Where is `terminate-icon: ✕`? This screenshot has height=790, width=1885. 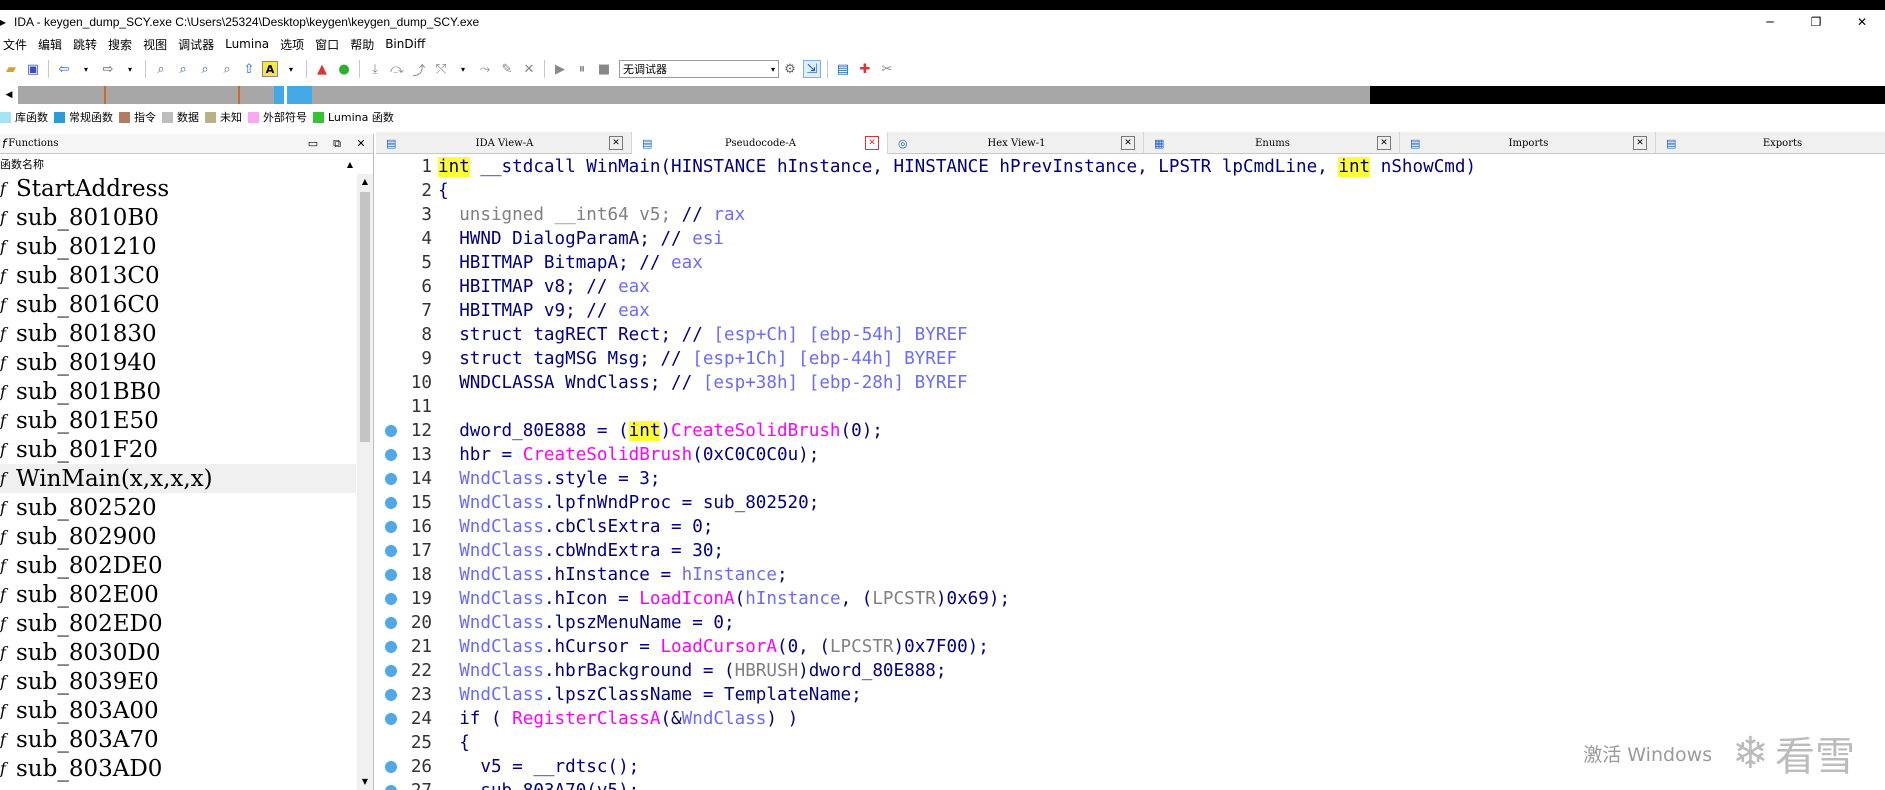 terminate-icon: ✕ is located at coordinates (529, 69).